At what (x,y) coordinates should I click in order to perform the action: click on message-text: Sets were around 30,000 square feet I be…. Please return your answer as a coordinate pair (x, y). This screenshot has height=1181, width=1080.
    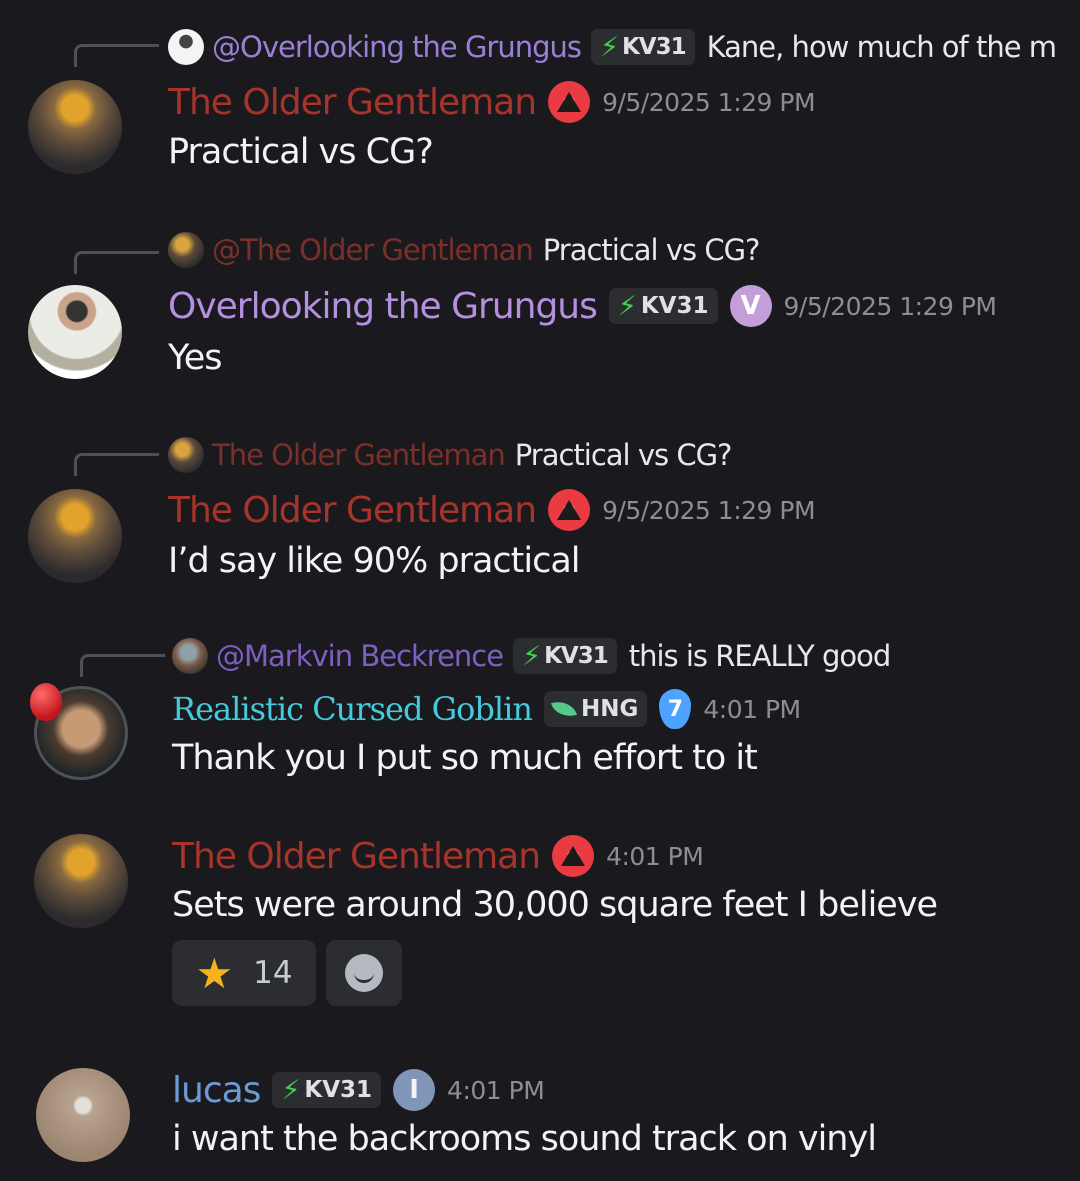
    Looking at the image, I should click on (555, 905).